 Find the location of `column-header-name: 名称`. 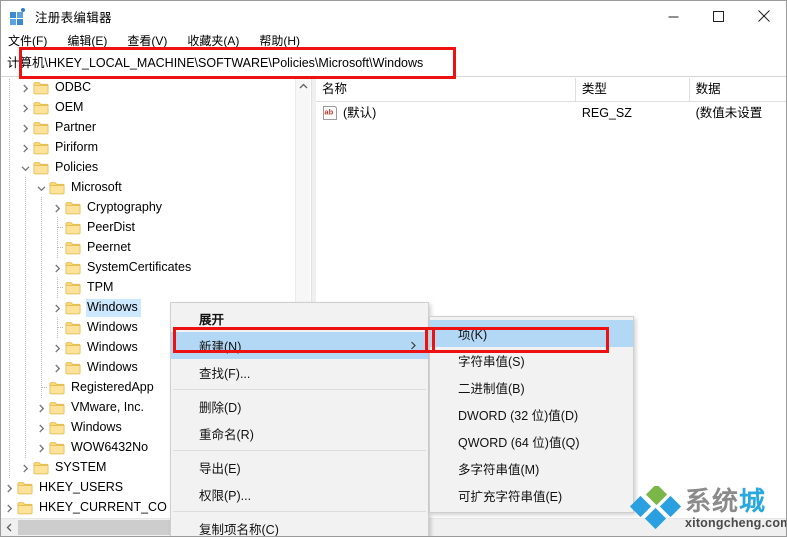

column-header-name: 名称 is located at coordinates (446, 89).